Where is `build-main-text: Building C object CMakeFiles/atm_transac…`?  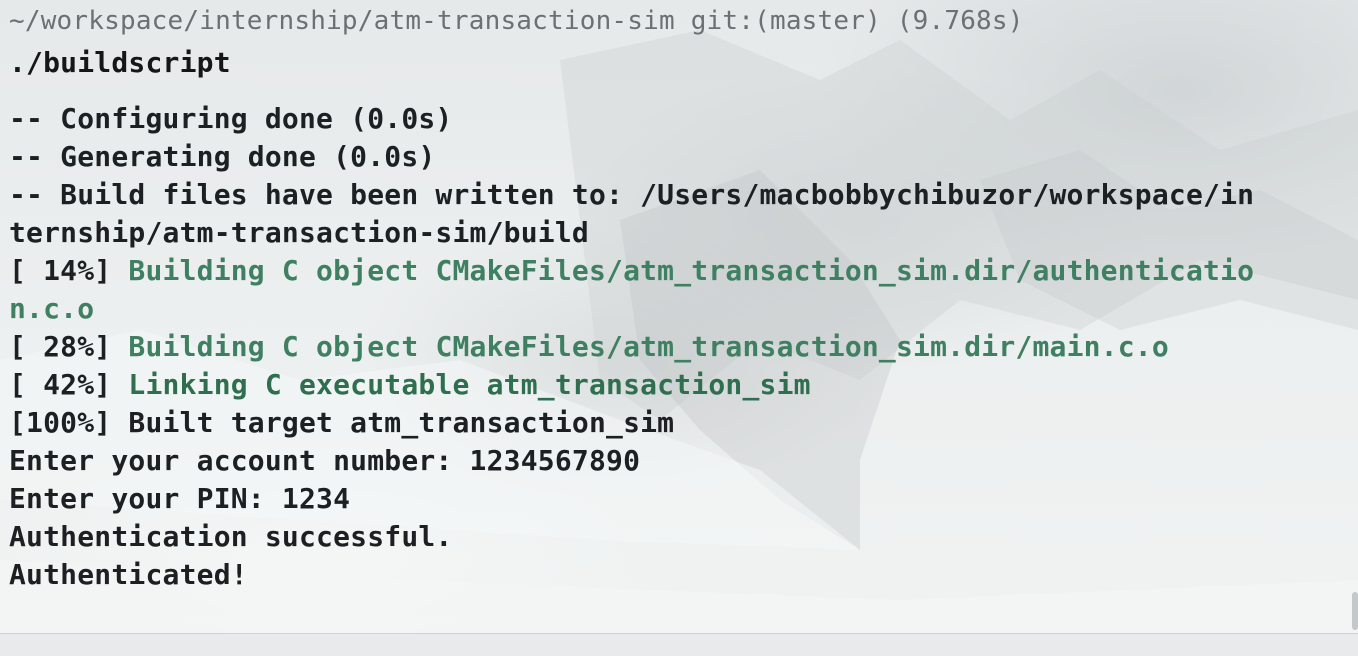
build-main-text: Building C object CMakeFiles/atm_transac… is located at coordinates (648, 346).